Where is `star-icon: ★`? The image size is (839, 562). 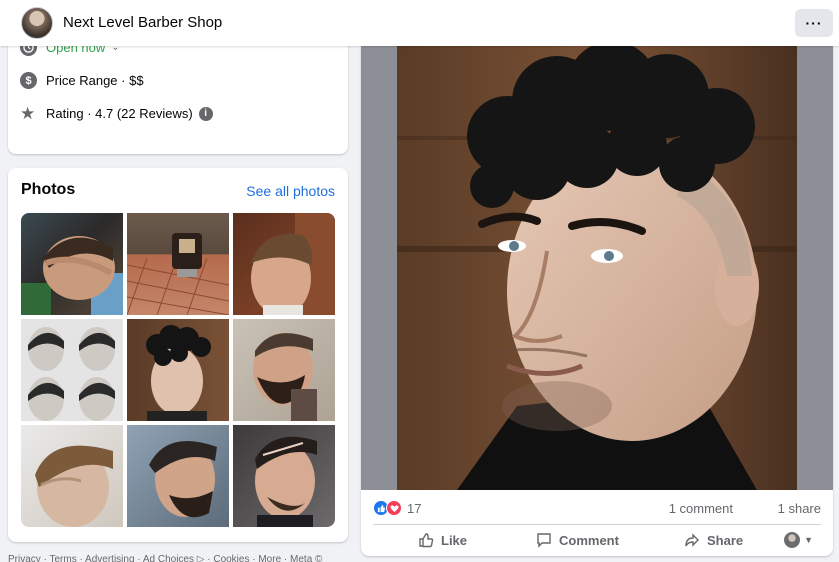
star-icon: ★ is located at coordinates (28, 113).